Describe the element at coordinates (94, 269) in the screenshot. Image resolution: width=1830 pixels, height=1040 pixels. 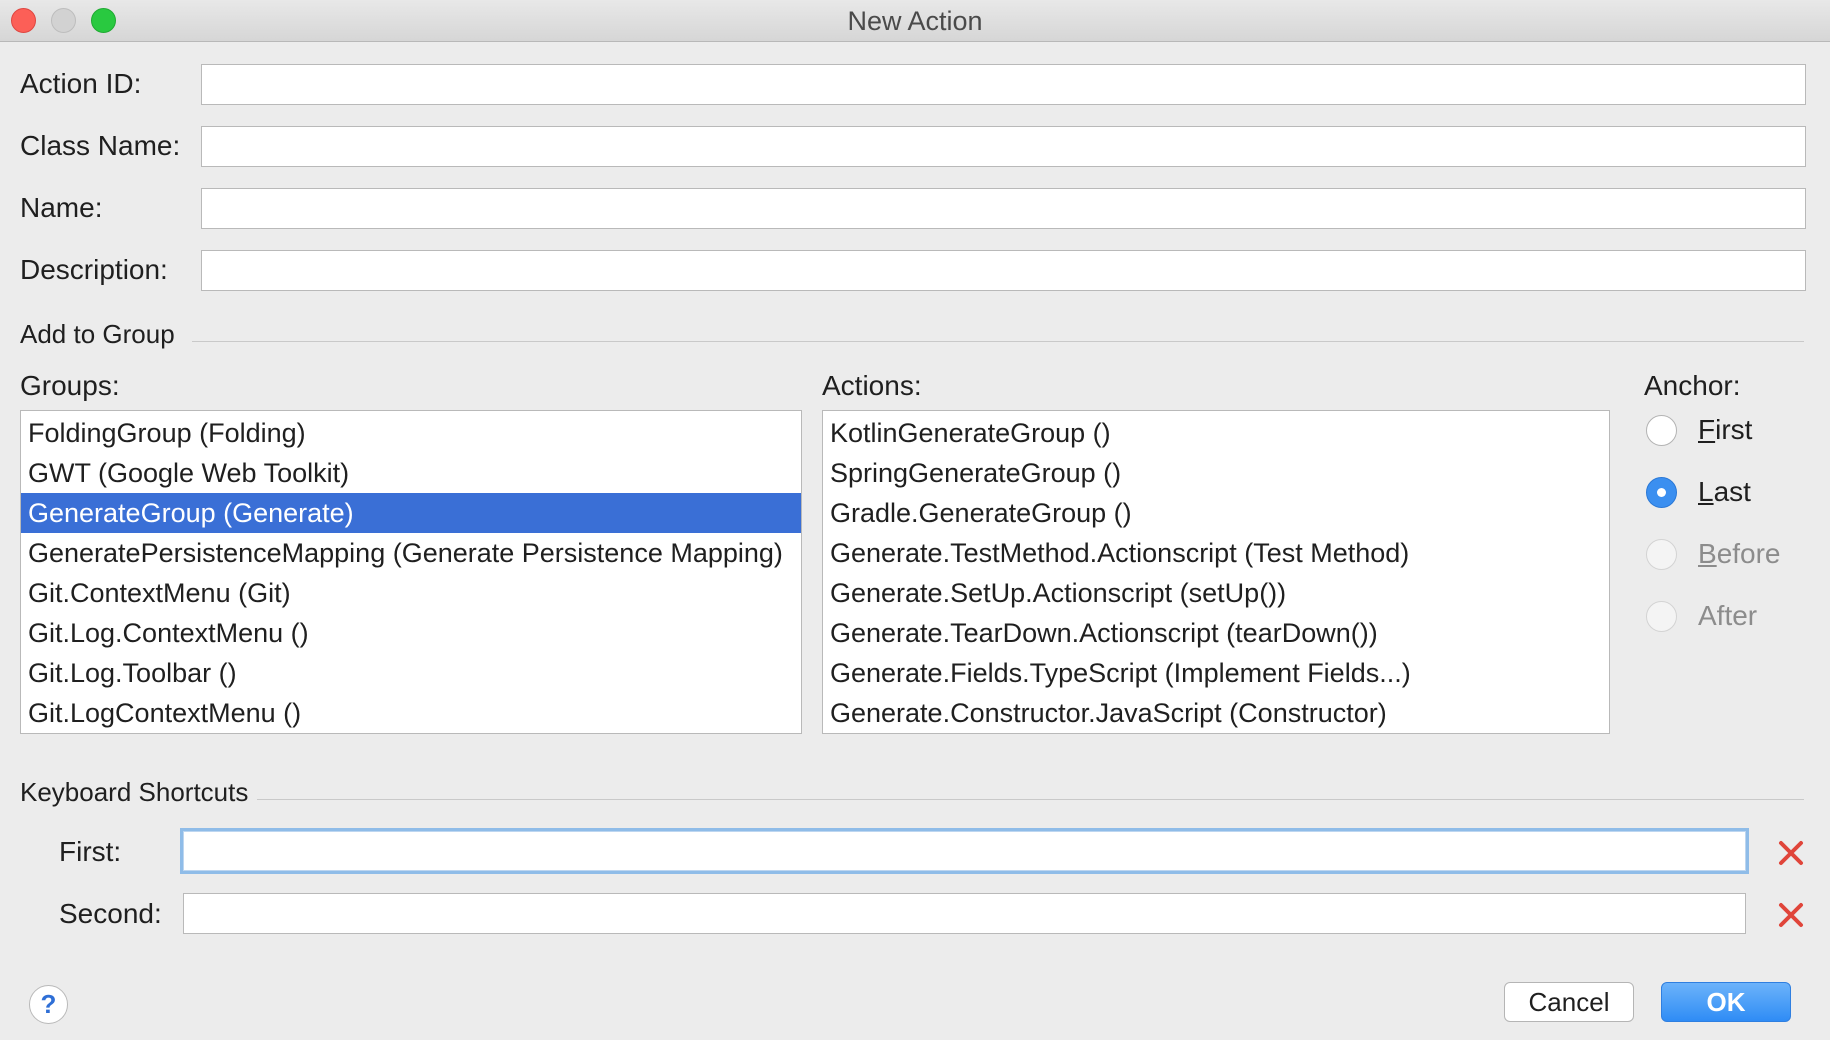
I see `description-label: Description:` at that location.